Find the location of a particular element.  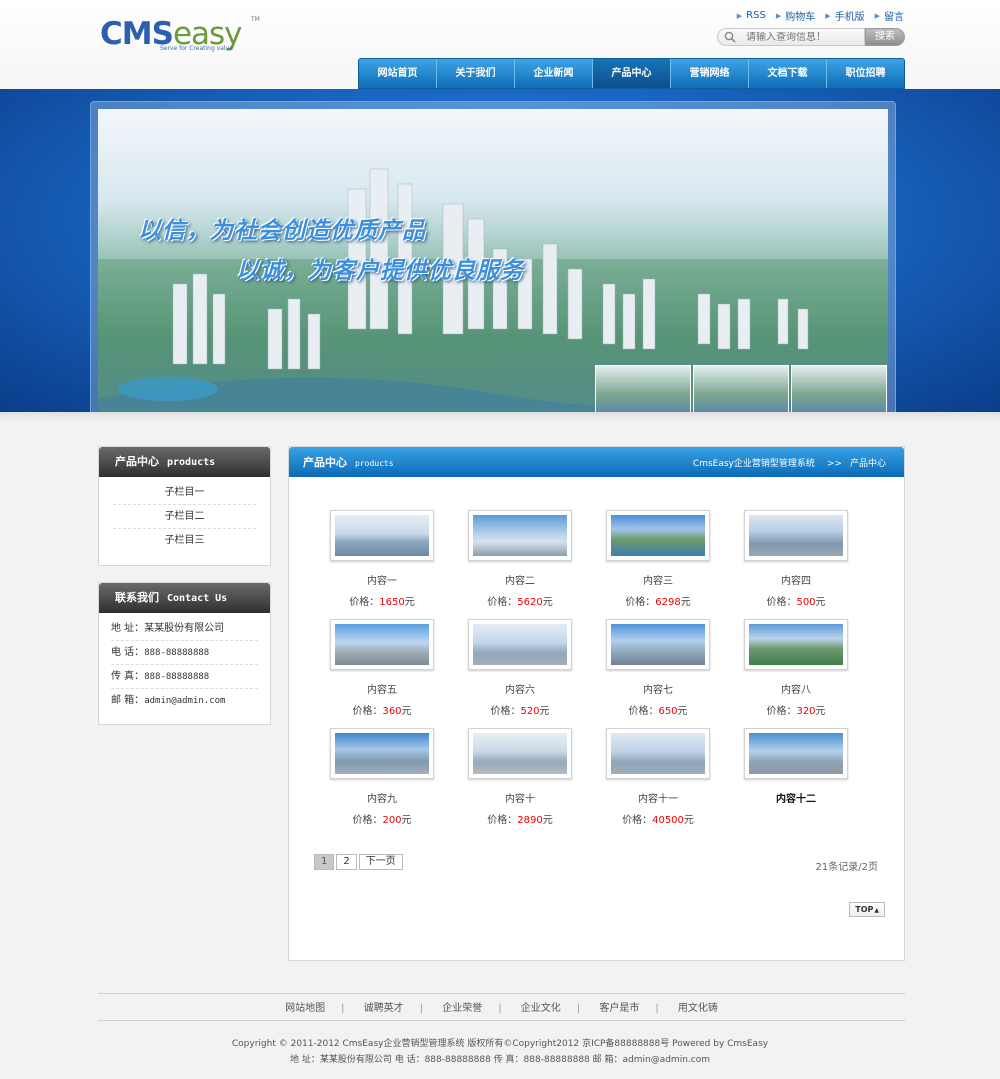

footer-link-culture-forge: 用文化铸 is located at coordinates (698, 1008).